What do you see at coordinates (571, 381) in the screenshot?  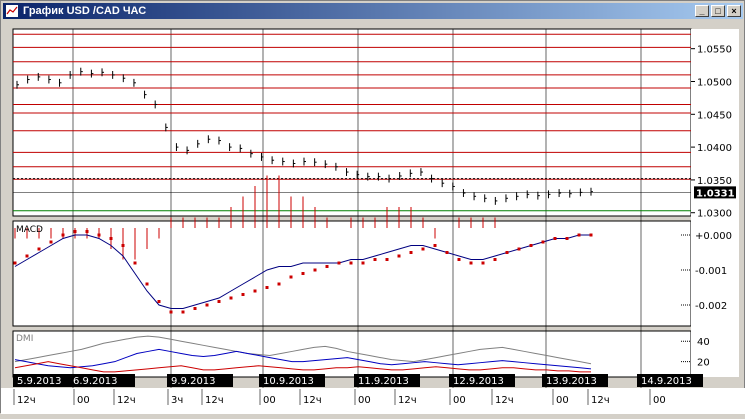 I see `date-label: 13.9.2013` at bounding box center [571, 381].